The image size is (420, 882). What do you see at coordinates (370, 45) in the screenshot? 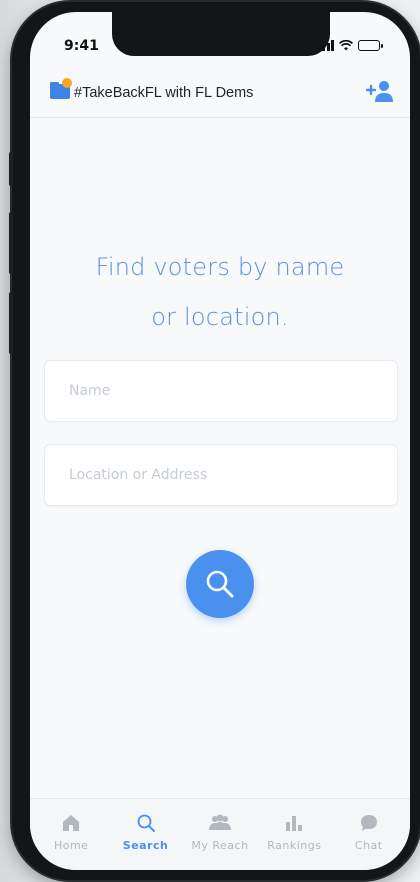
I see `battery-icon` at bounding box center [370, 45].